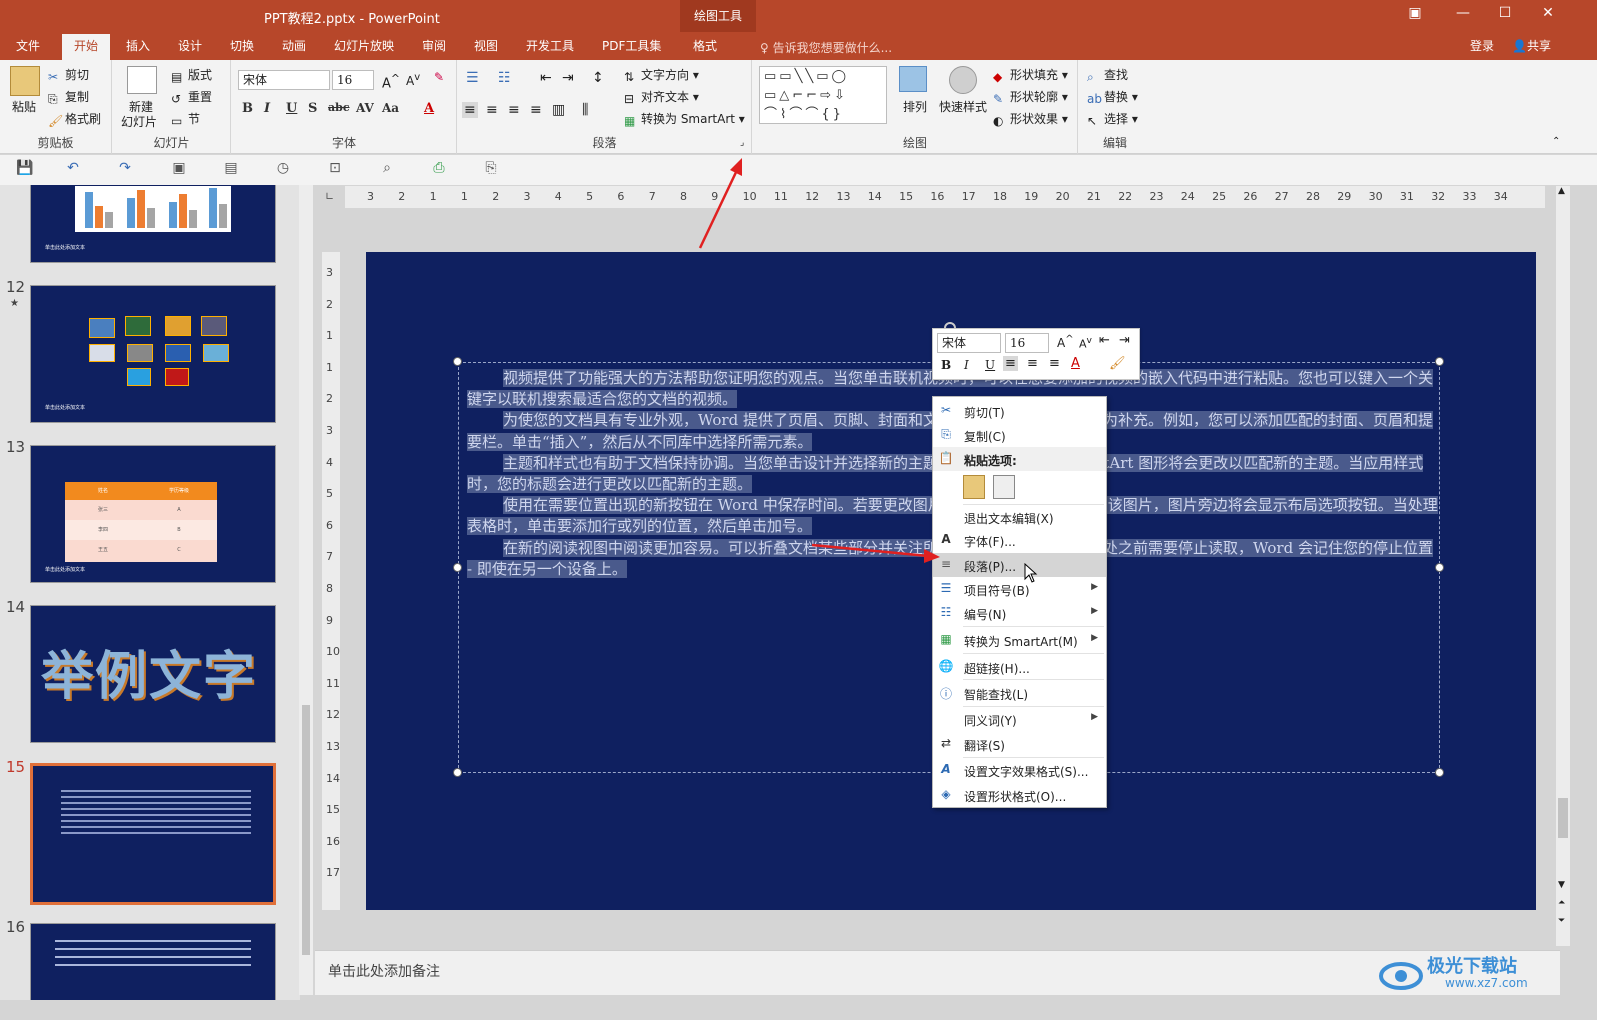 This screenshot has width=1597, height=1020. Describe the element at coordinates (68, 75) in the screenshot. I see `cut-button: ✂ 剪切` at that location.